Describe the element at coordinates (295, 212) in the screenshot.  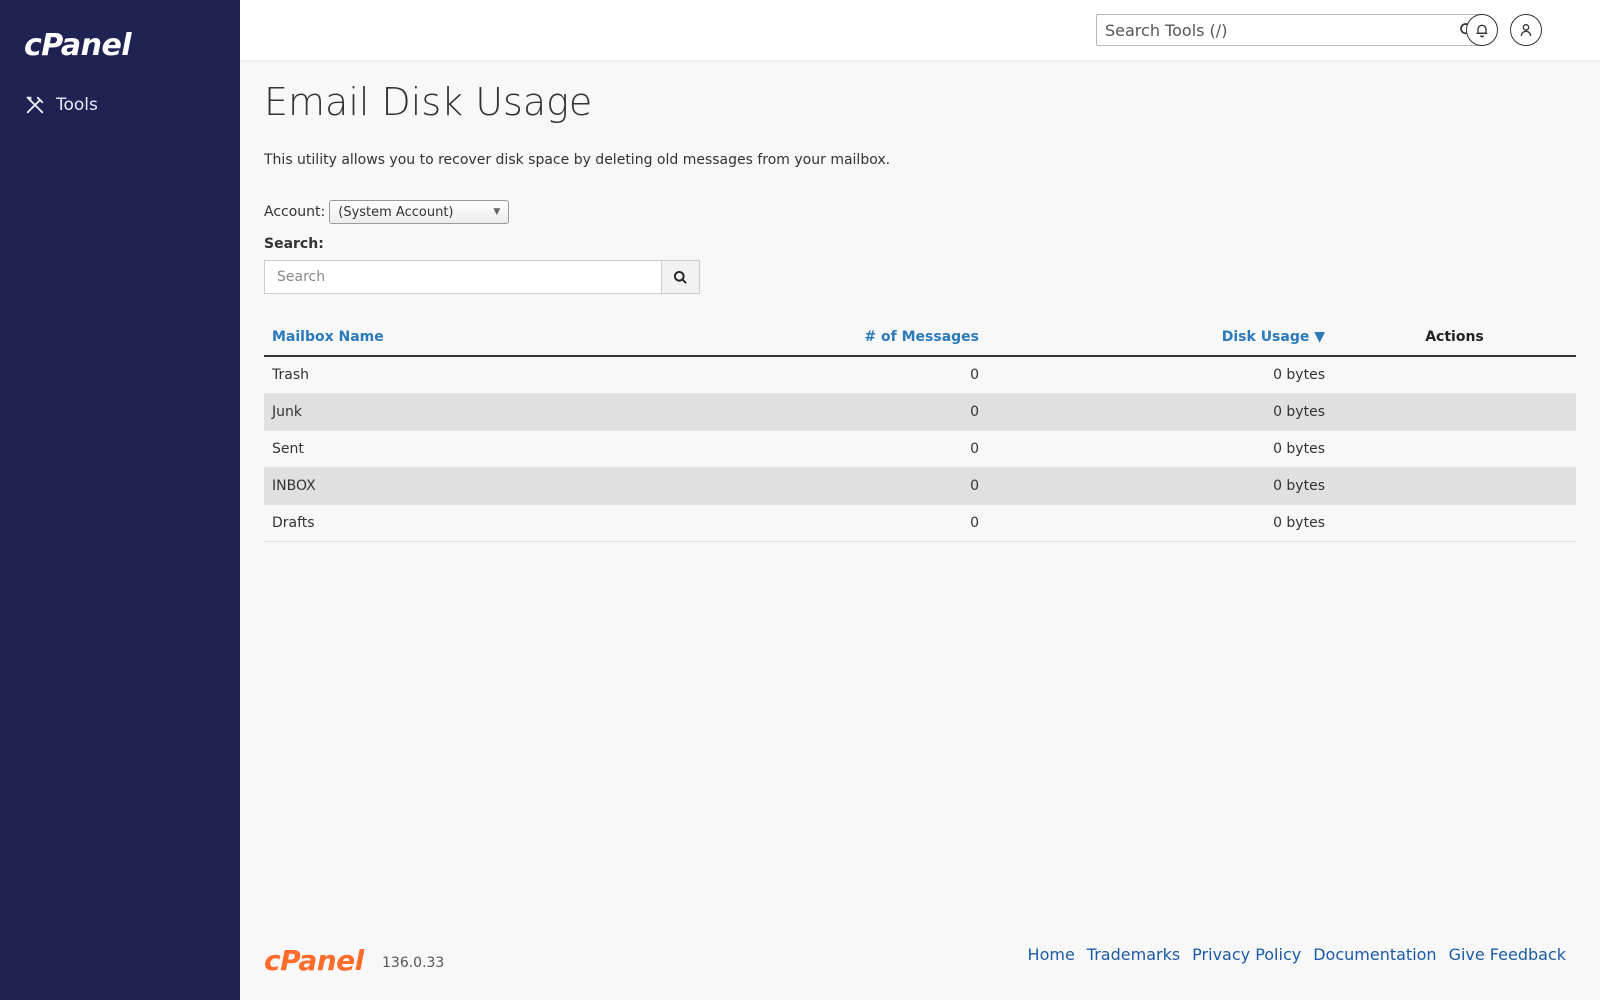
I see `account-label: Account:` at that location.